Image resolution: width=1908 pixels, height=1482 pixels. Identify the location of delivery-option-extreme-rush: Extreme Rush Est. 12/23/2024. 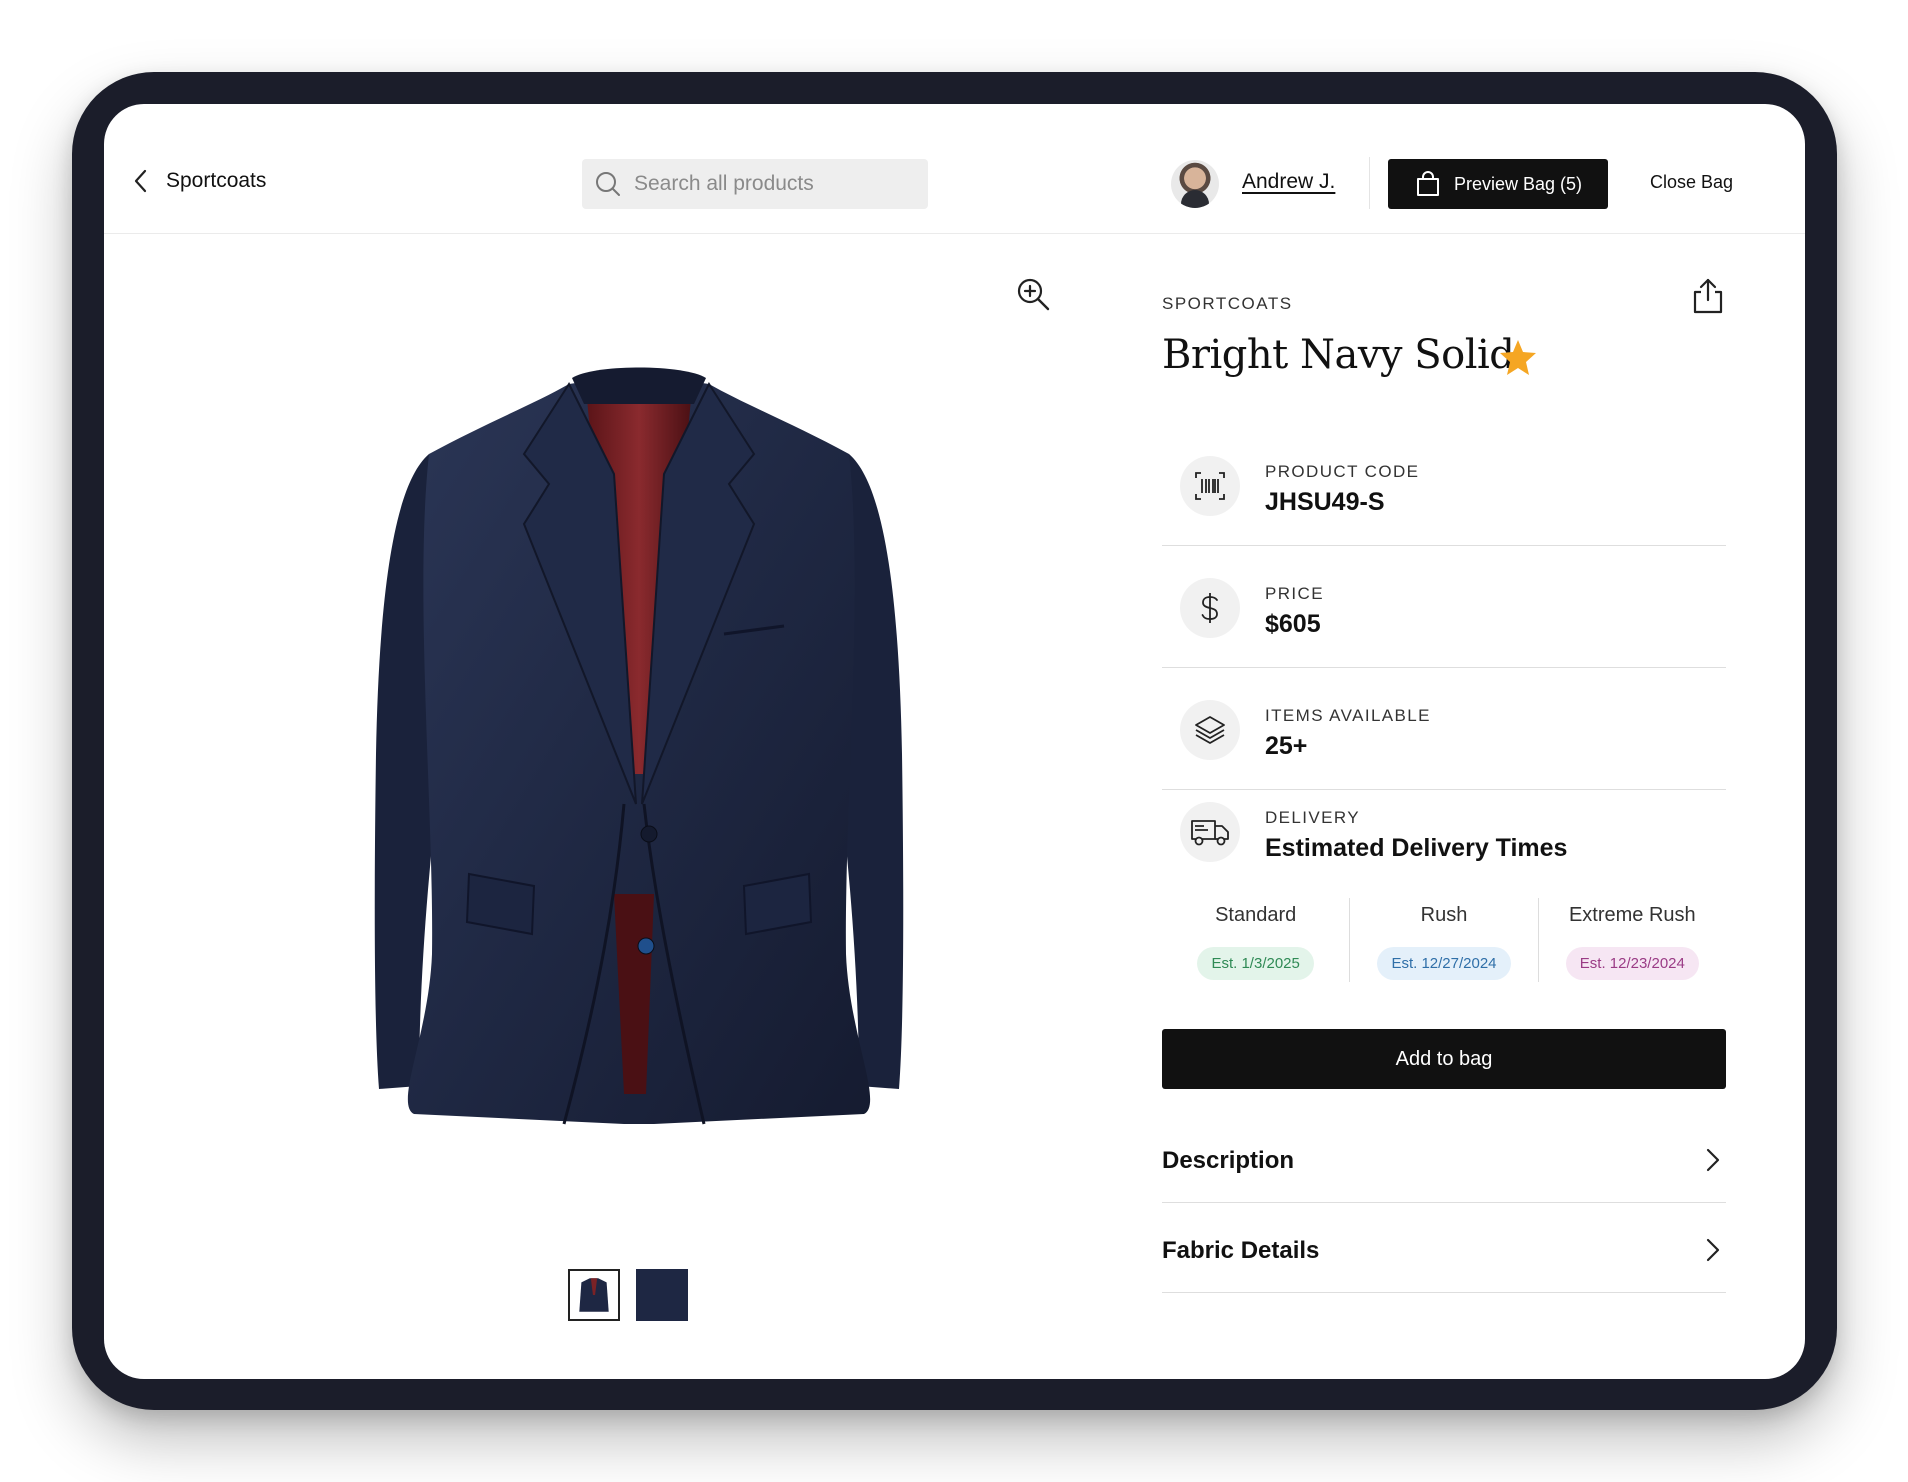
(1631, 940).